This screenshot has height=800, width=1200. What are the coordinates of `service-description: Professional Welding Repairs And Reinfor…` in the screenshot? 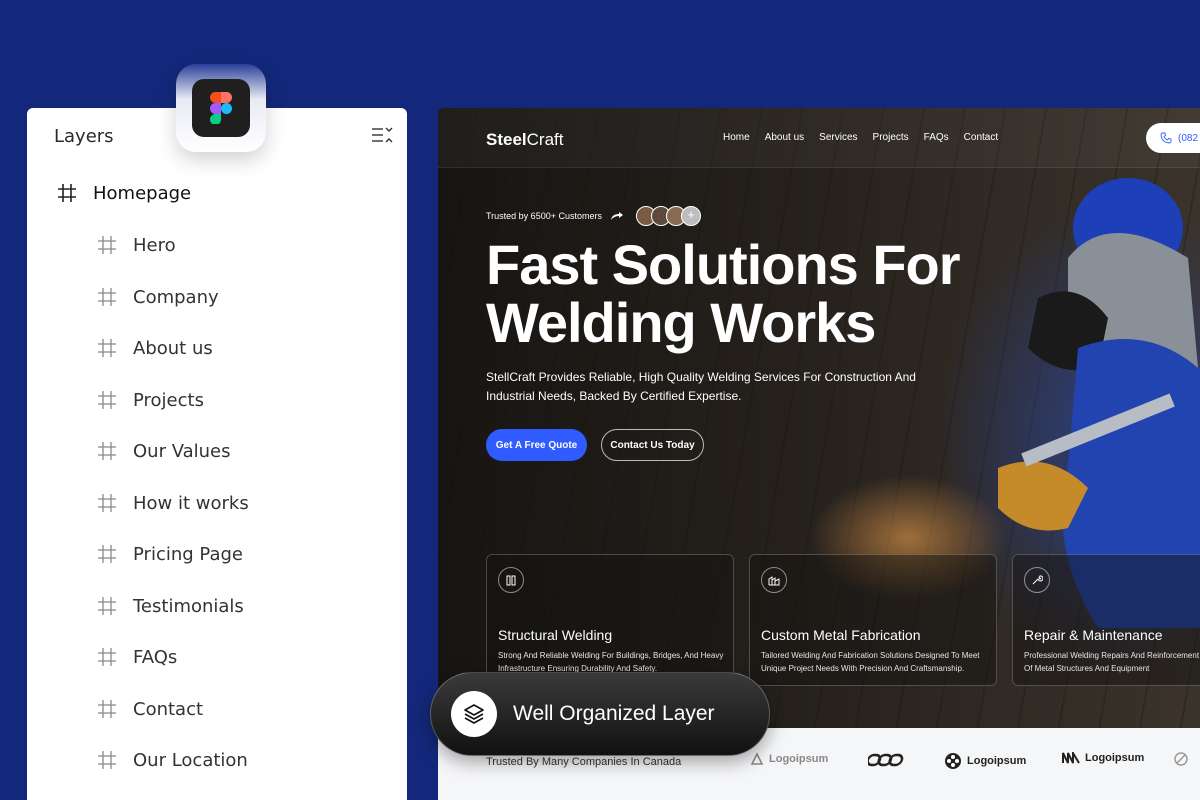 It's located at (1112, 662).